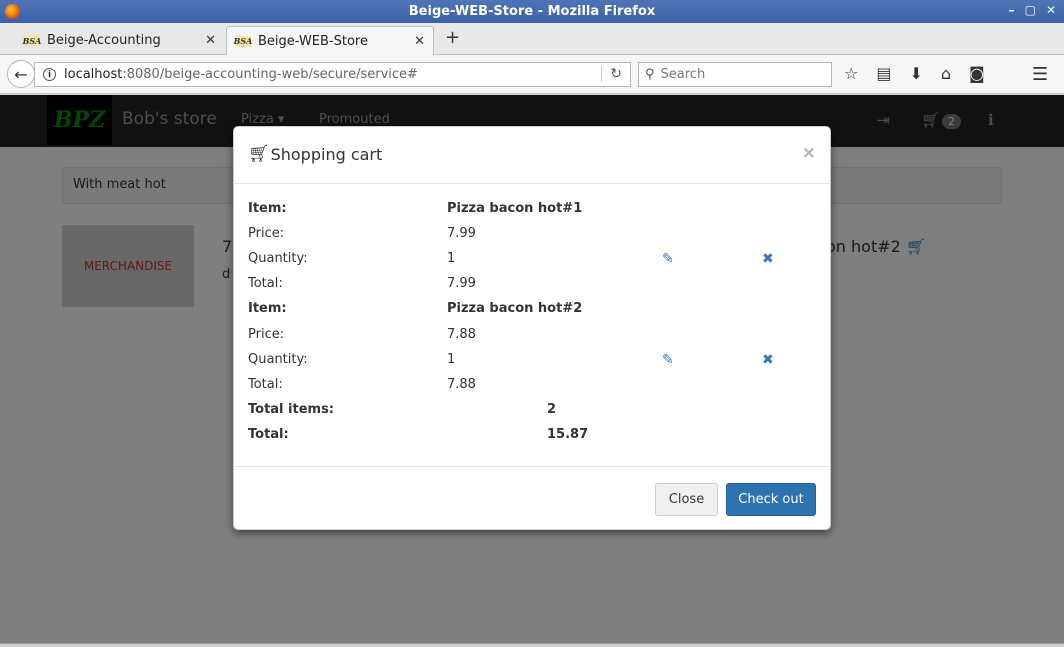 The height and width of the screenshot is (647, 1064). Describe the element at coordinates (1051, 10) in the screenshot. I see `close-window-button: ✕` at that location.